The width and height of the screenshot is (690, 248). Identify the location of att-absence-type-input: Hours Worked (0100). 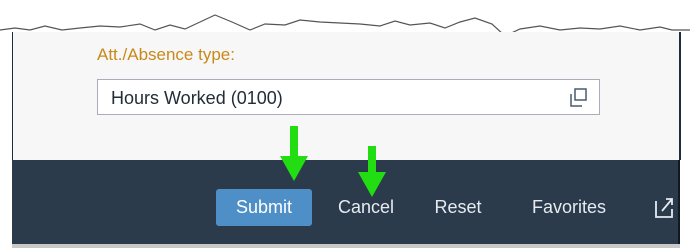
(348, 97).